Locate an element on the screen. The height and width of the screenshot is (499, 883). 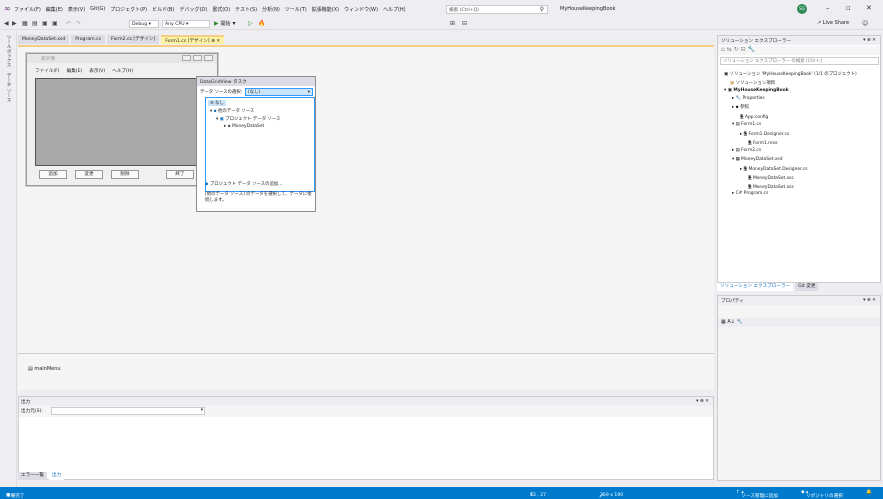
tree-app-config: 🗎 App.config is located at coordinates (754, 117).